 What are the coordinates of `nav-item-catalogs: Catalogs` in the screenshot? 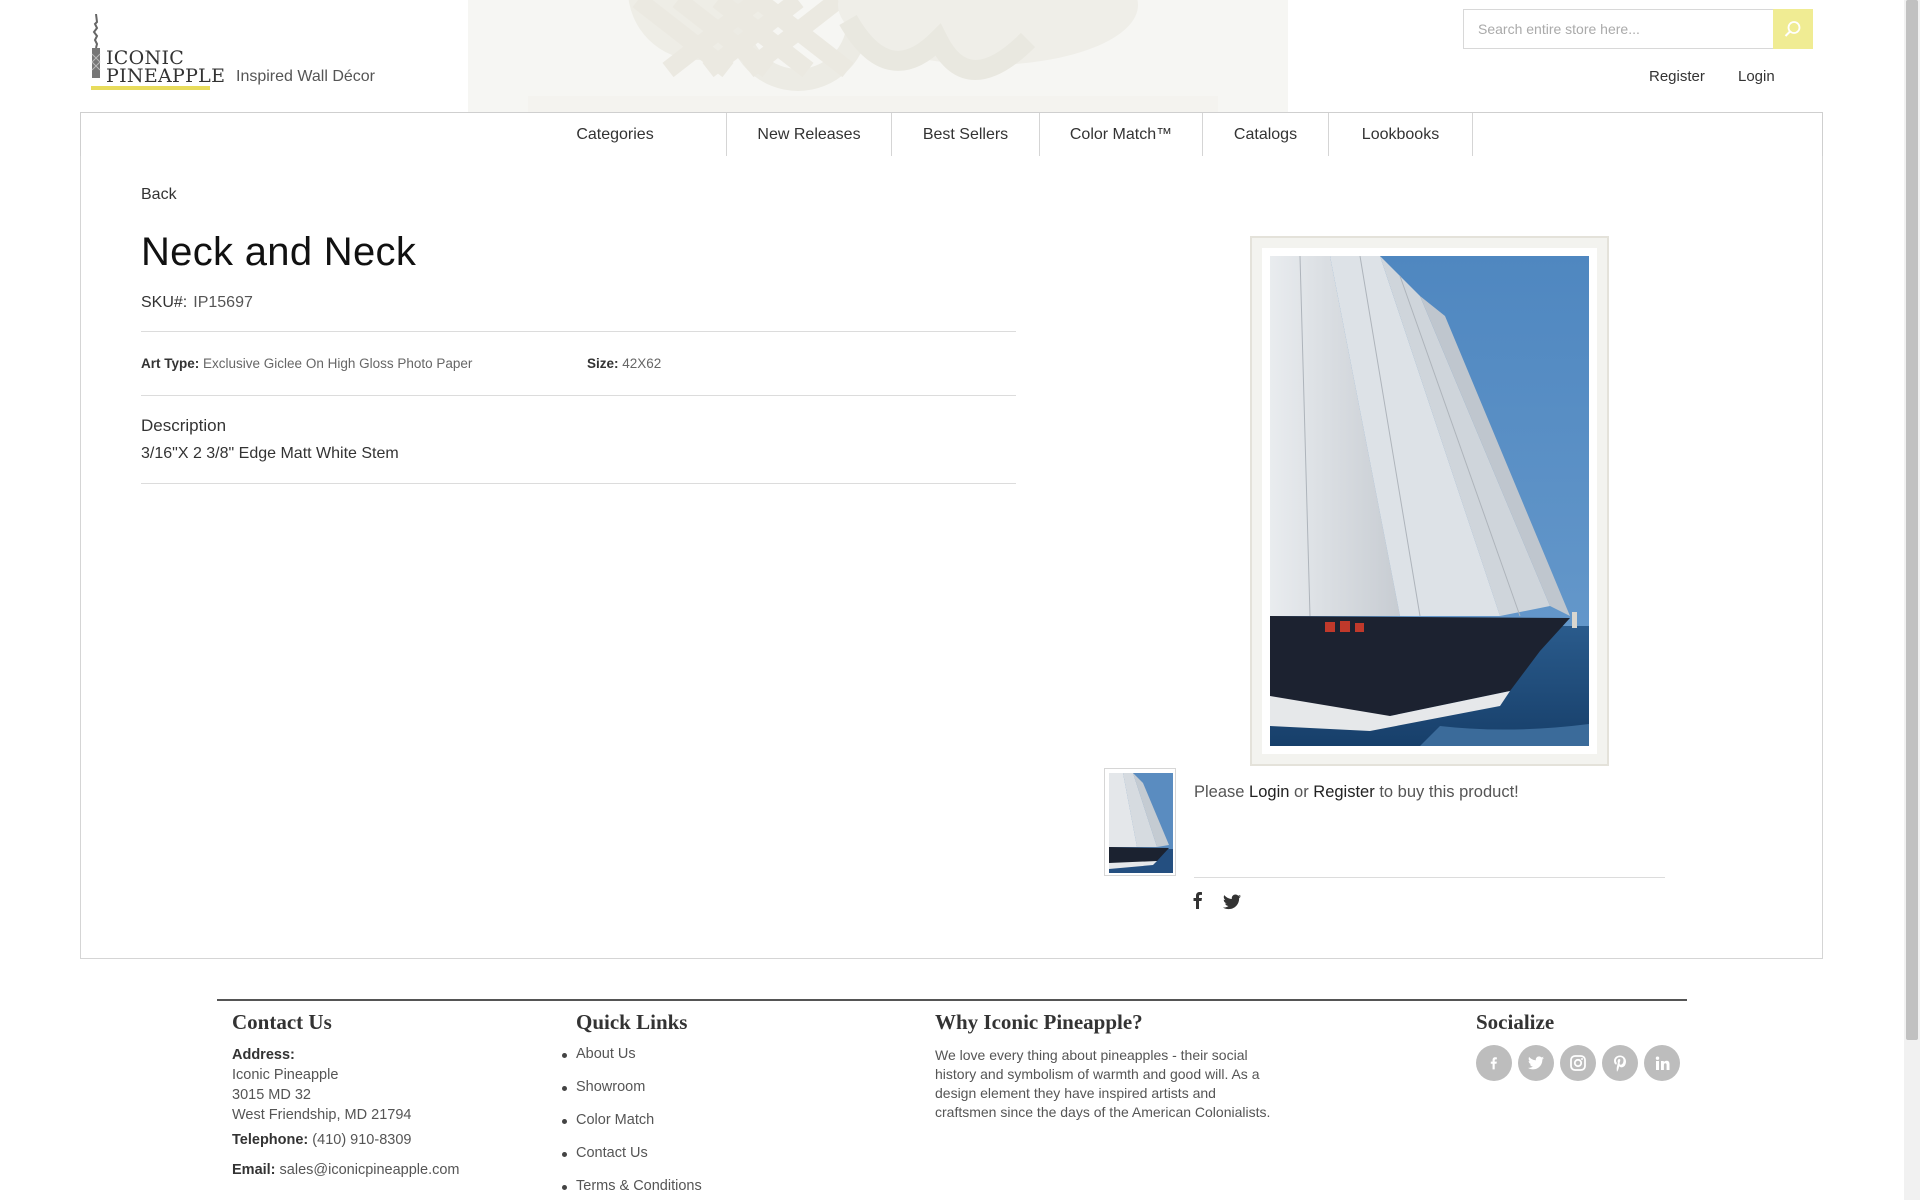 It's located at (1266, 135).